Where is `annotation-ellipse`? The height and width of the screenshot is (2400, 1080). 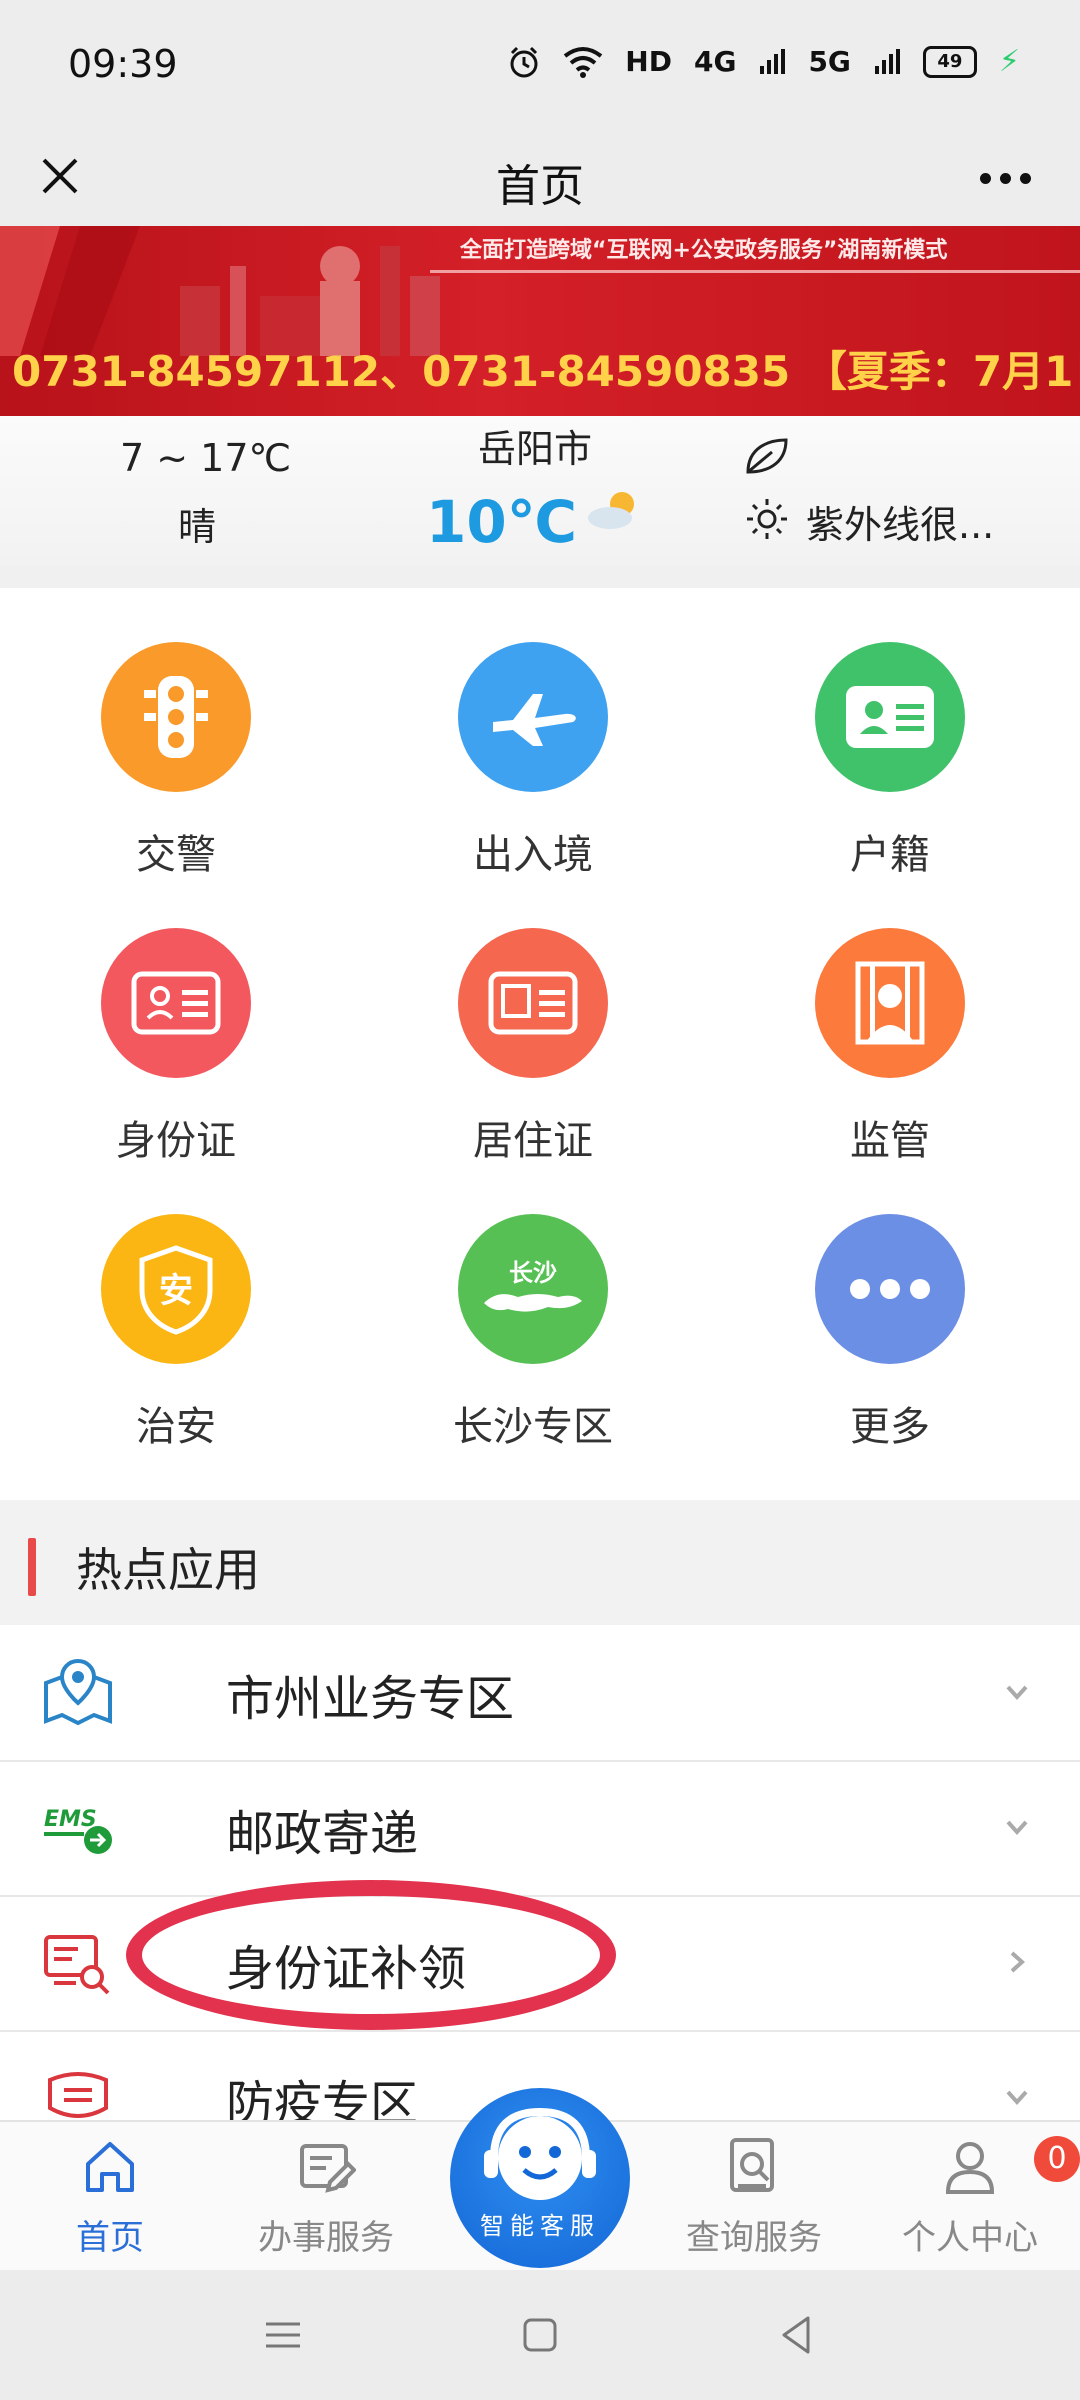
annotation-ellipse is located at coordinates (371, 1955).